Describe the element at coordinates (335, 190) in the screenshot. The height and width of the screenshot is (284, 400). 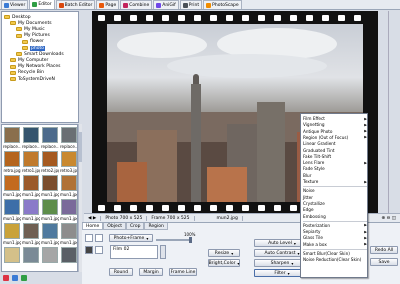
I see `menu-item: Noise` at that location.